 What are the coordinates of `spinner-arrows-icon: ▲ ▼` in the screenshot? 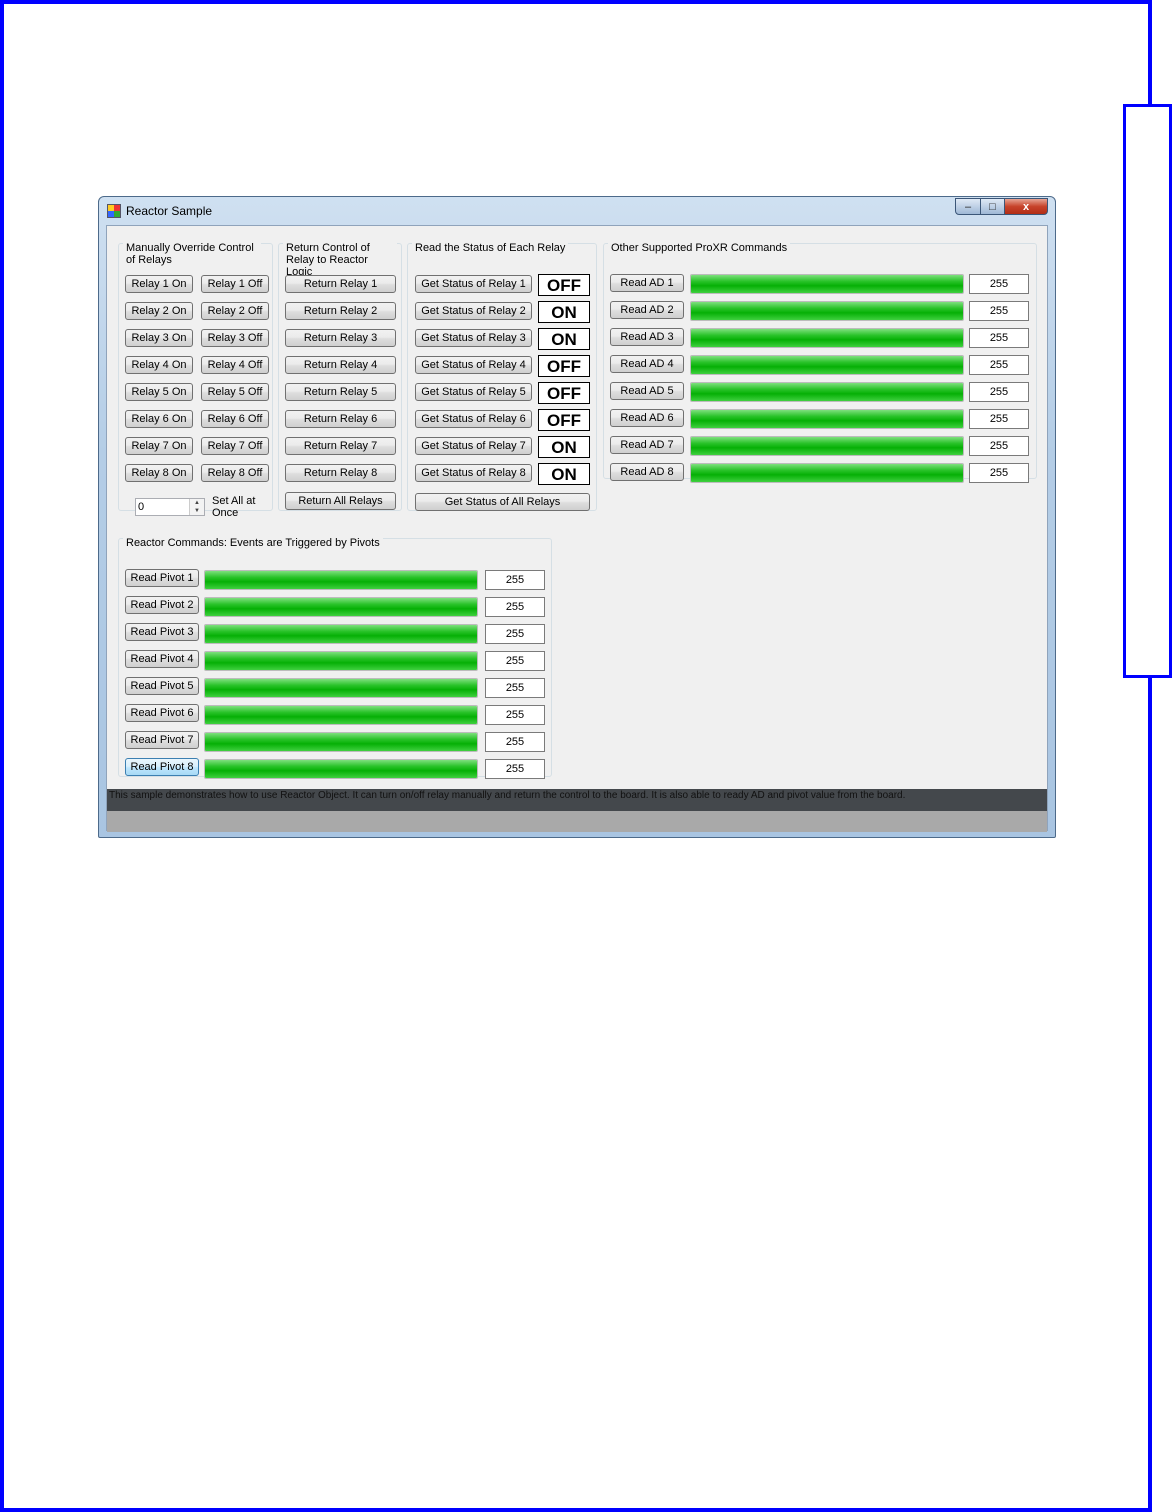 It's located at (196, 507).